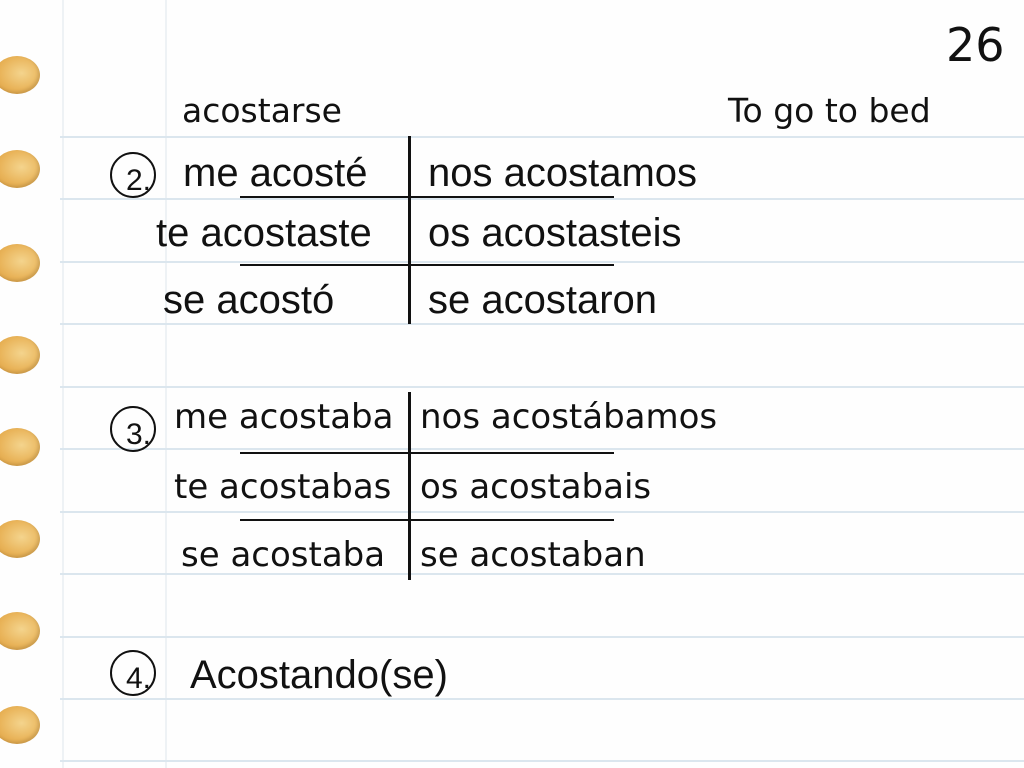 This screenshot has width=1024, height=768. Describe the element at coordinates (284, 417) in the screenshot. I see `conjugation-cell: me acostaba` at that location.